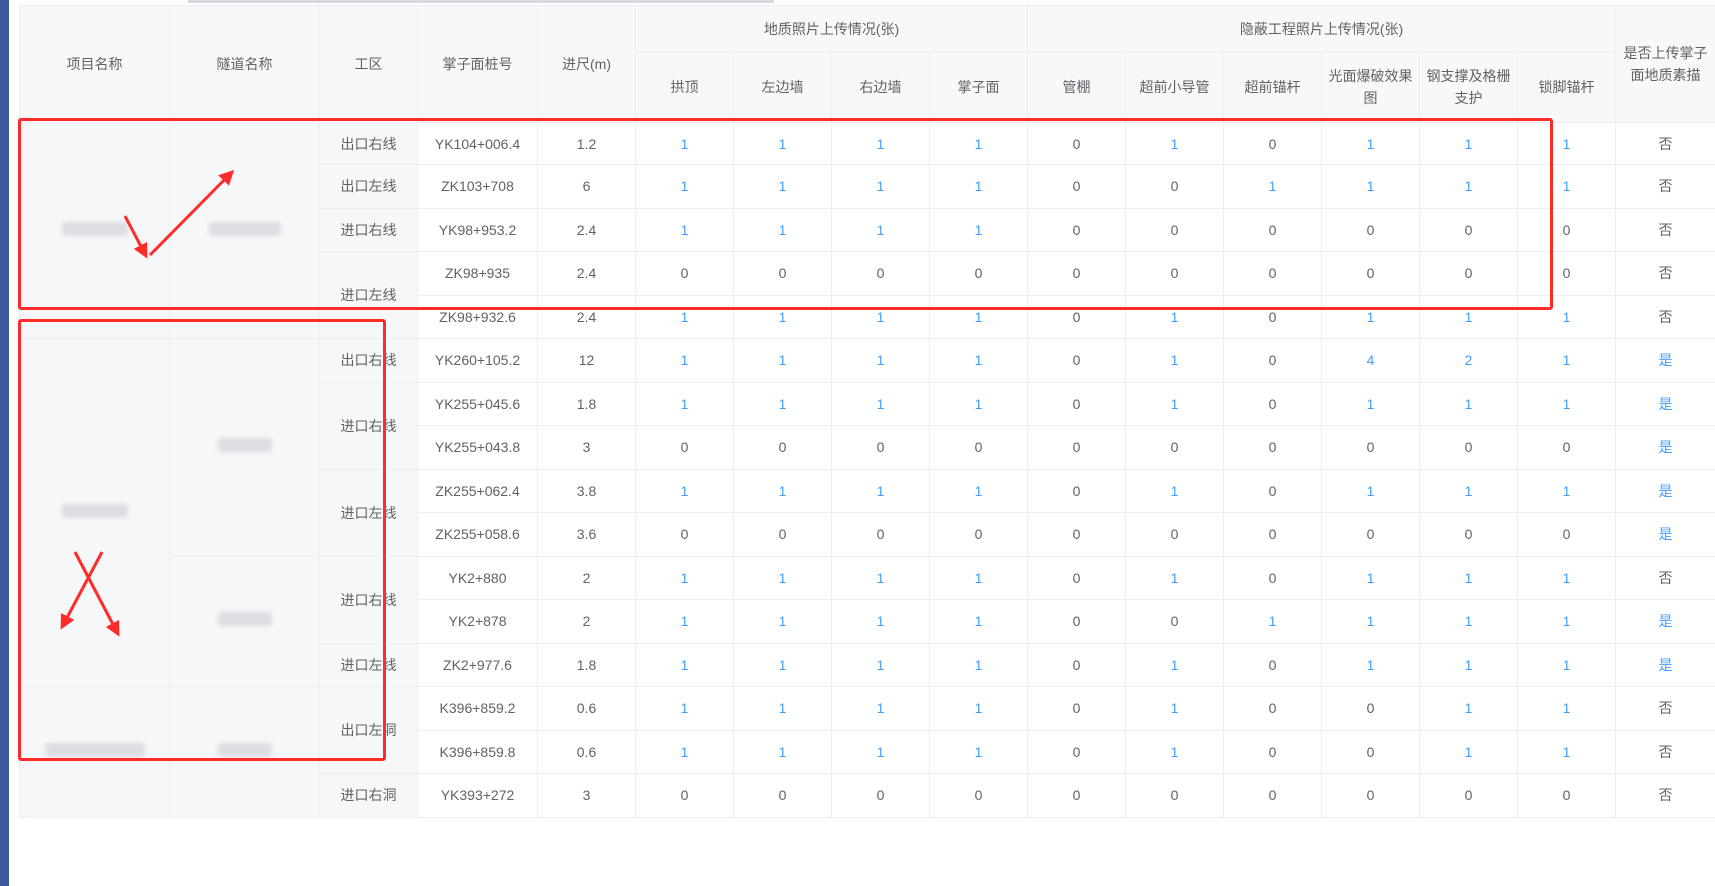  What do you see at coordinates (1371, 360) in the screenshot?
I see `photo-count-link: 4` at bounding box center [1371, 360].